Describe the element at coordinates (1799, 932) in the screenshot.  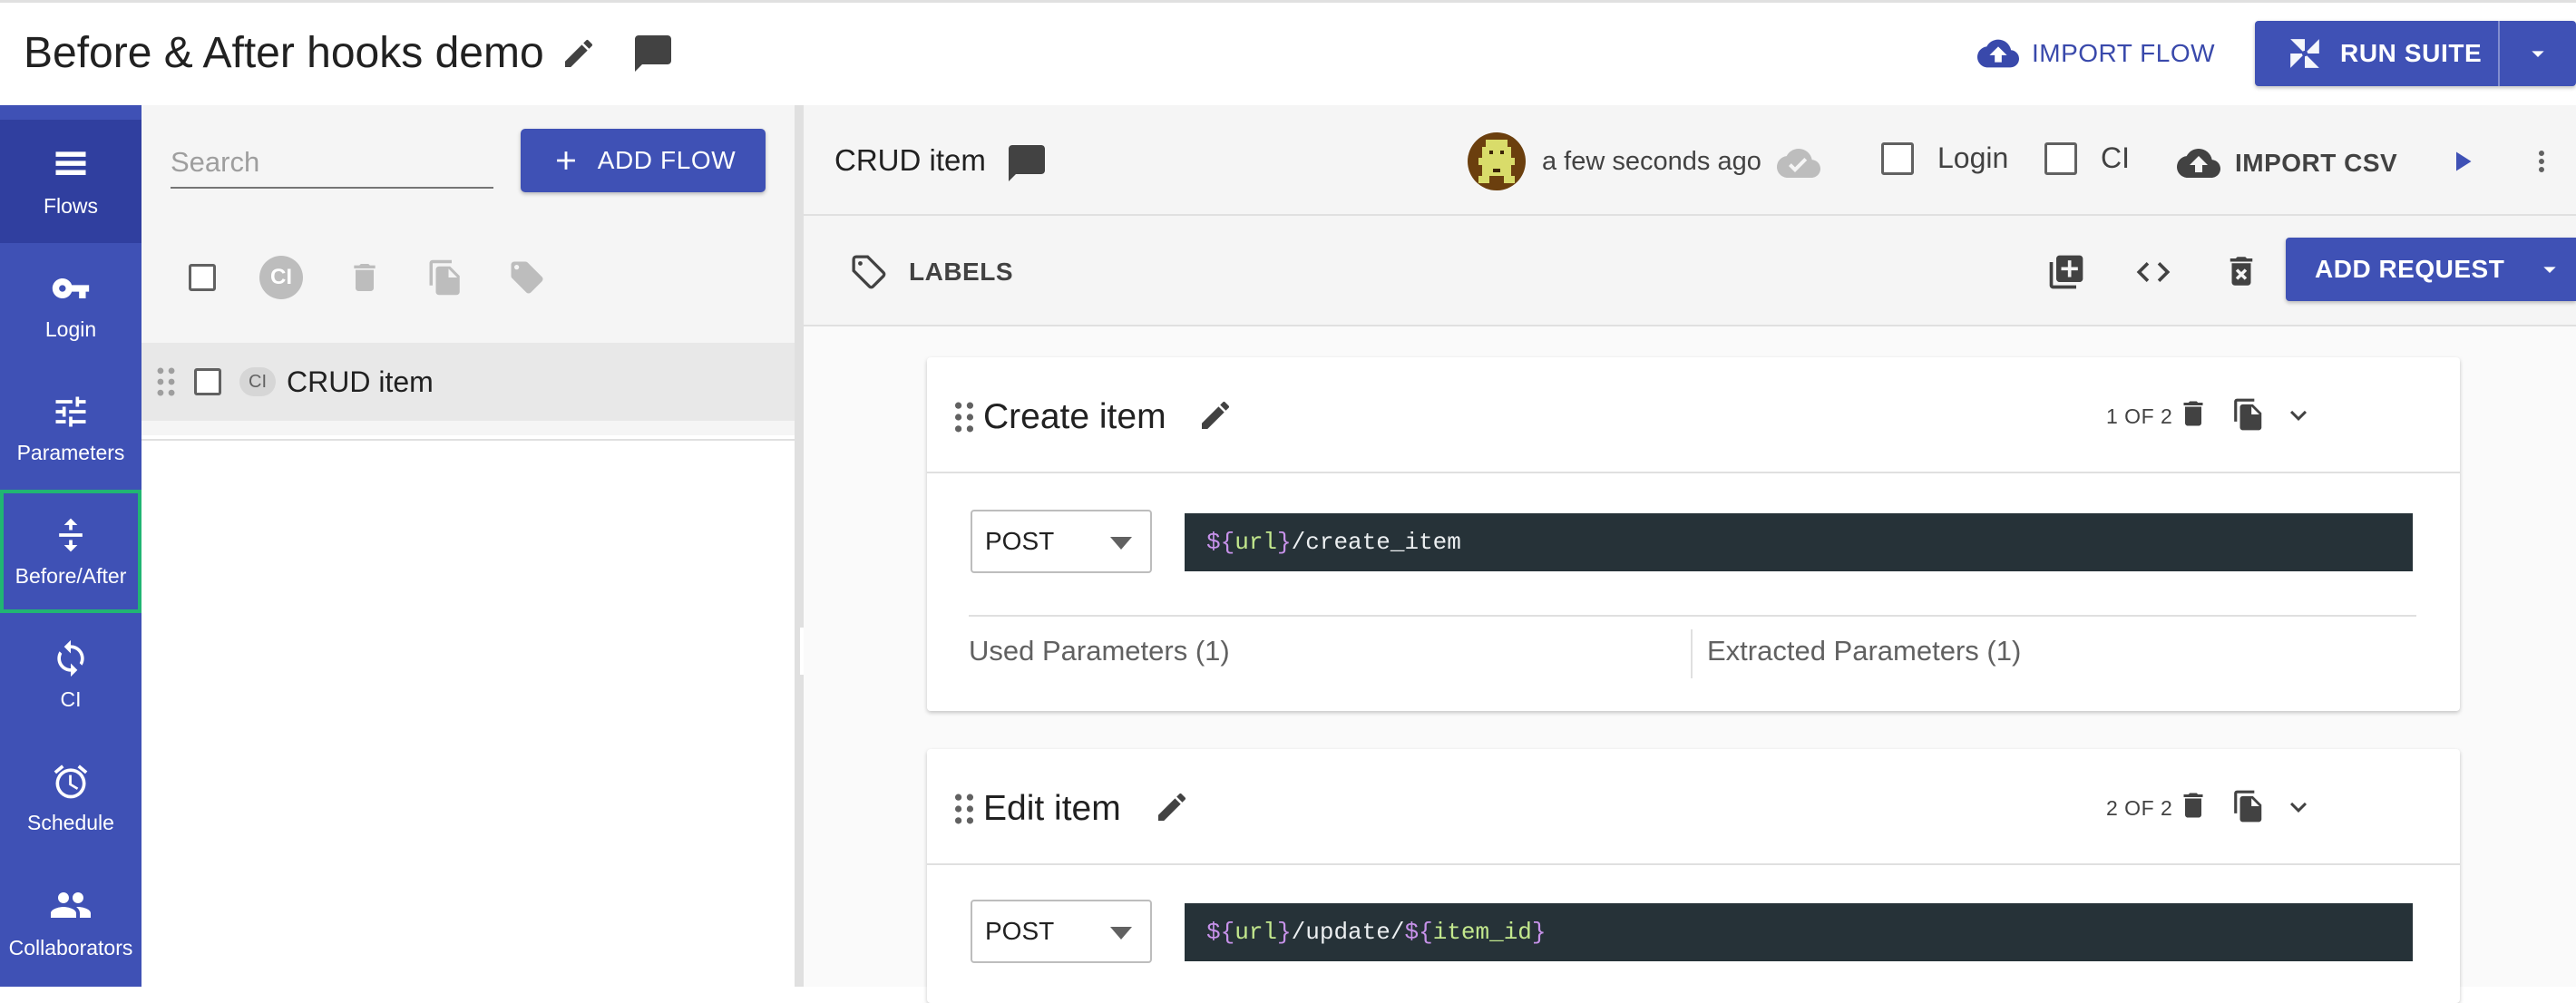
I see `url-input: ${url}/update/${item_id}` at that location.